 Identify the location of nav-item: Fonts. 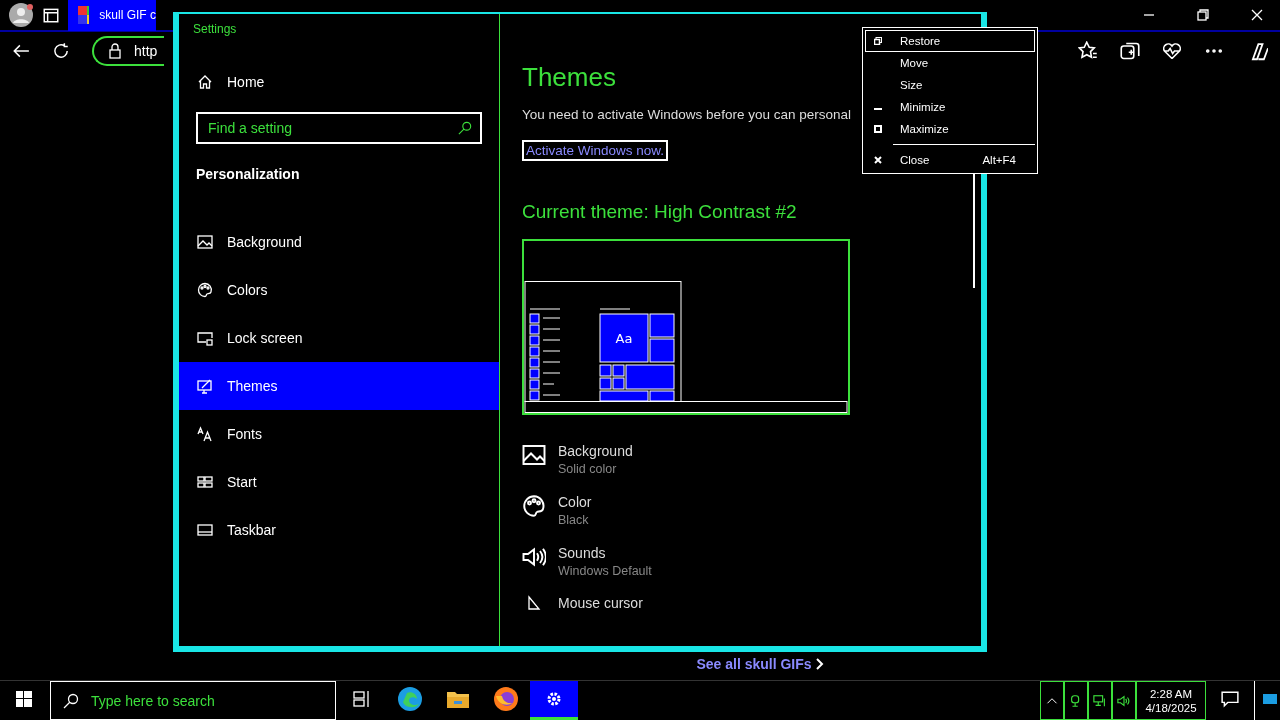
(339, 434).